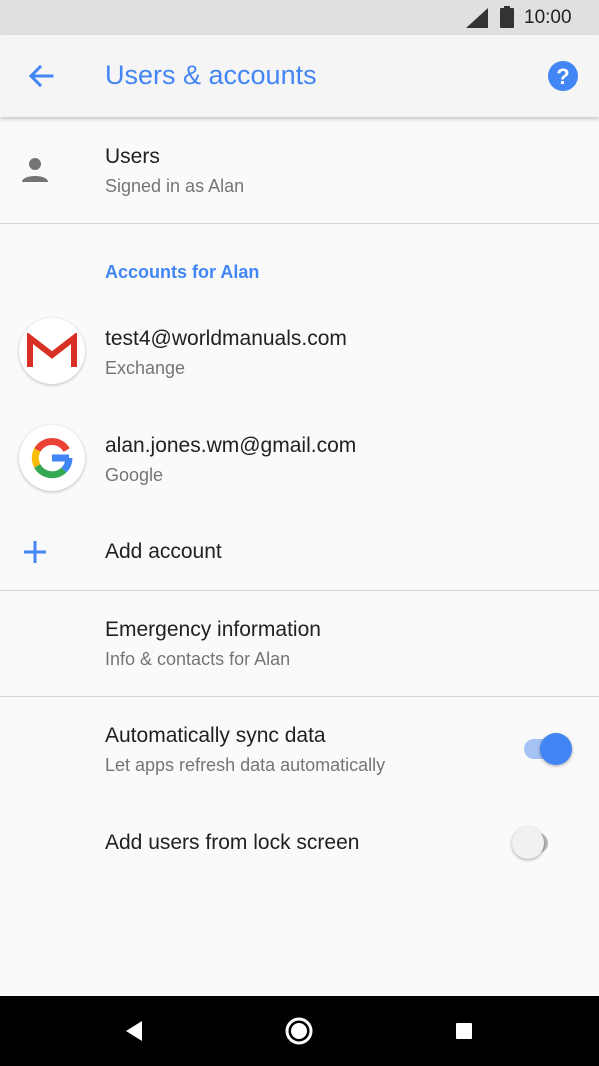 The height and width of the screenshot is (1066, 599). Describe the element at coordinates (175, 186) in the screenshot. I see `users-subtitle: Signed in as Alan` at that location.